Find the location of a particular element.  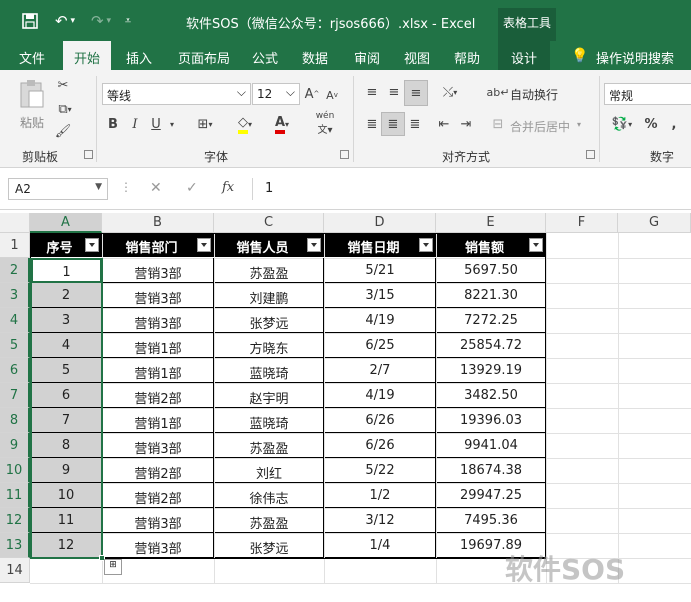

table-cell-salesperson: 赵宇明 is located at coordinates (269, 395).